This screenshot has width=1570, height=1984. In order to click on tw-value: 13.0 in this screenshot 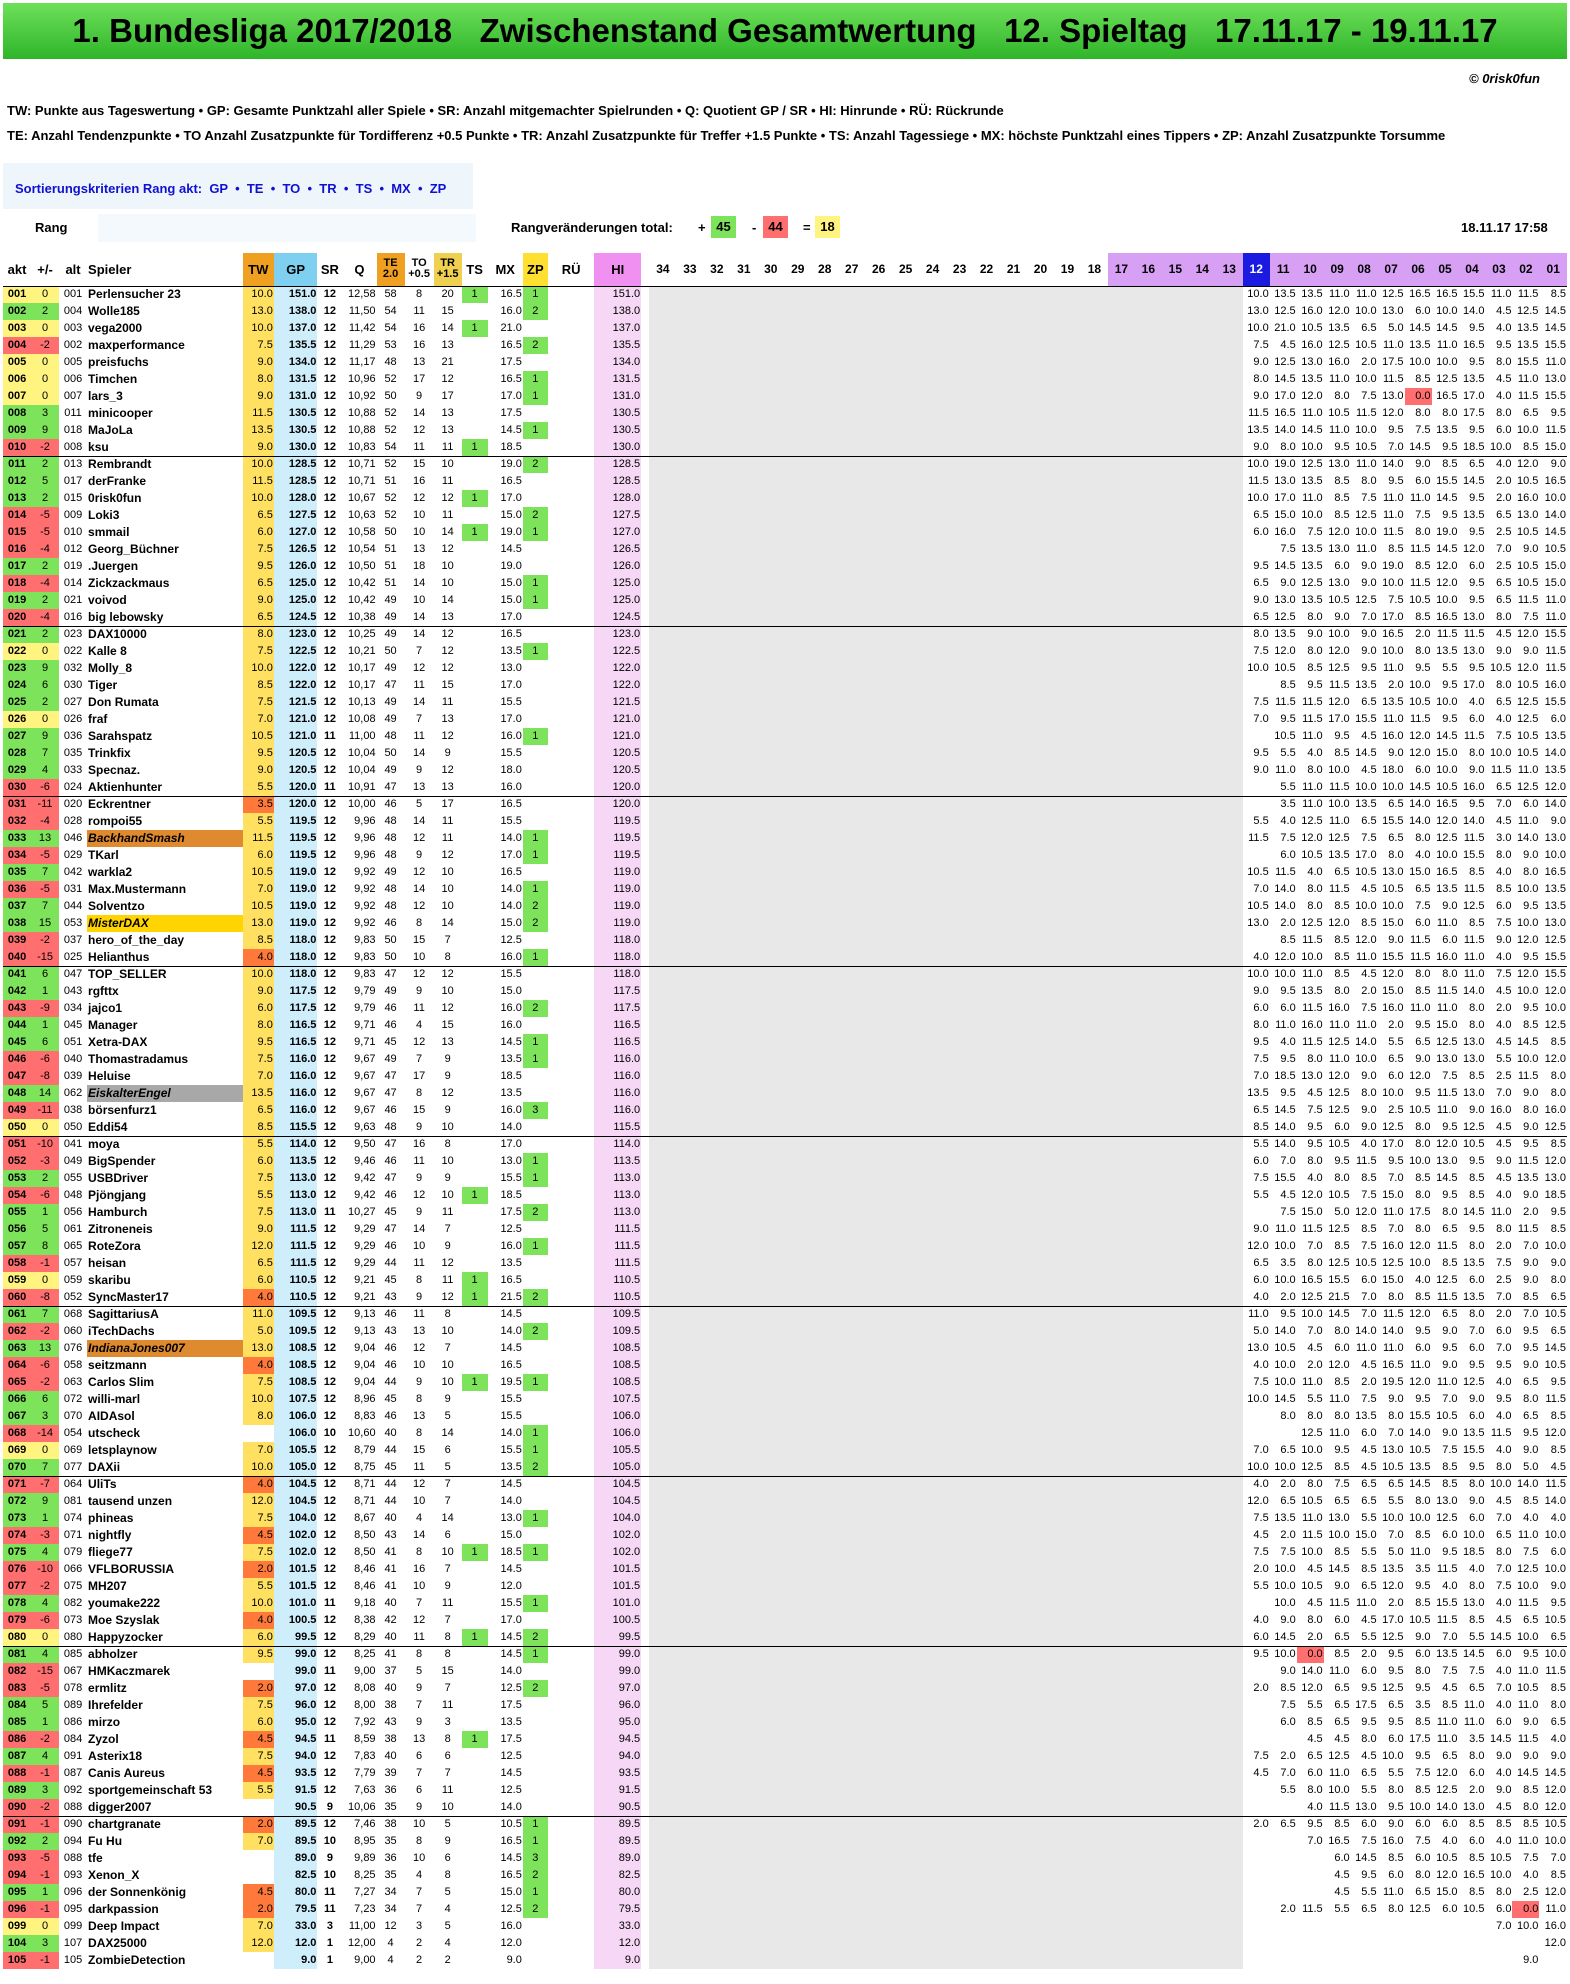, I will do `click(258, 1348)`.